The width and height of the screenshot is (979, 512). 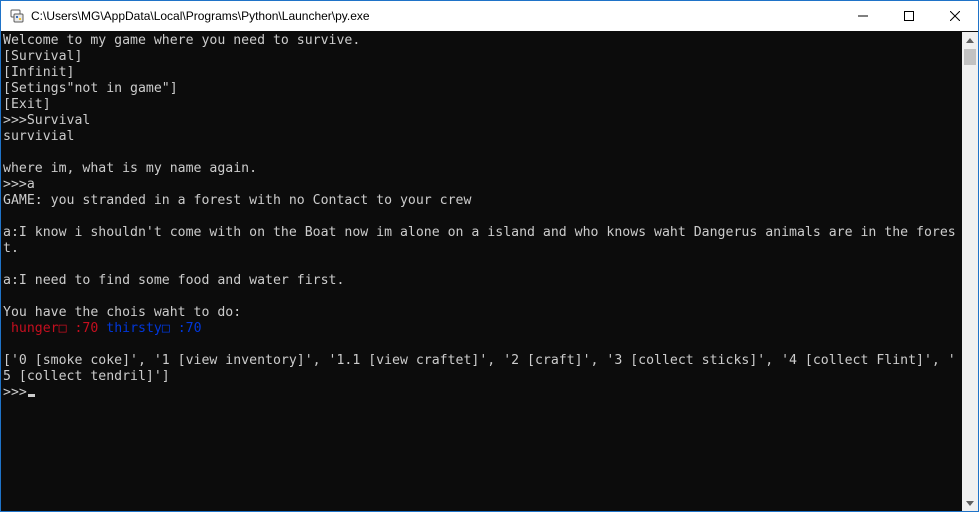 I want to click on console-line: [Survival], so click(x=43, y=56).